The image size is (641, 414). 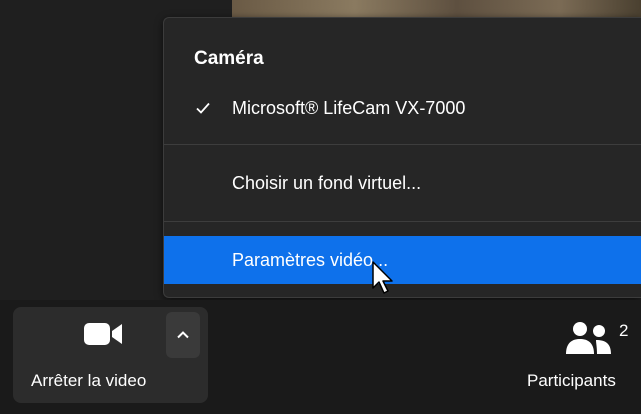 What do you see at coordinates (229, 58) in the screenshot?
I see `menu-heading: Caméra` at bounding box center [229, 58].